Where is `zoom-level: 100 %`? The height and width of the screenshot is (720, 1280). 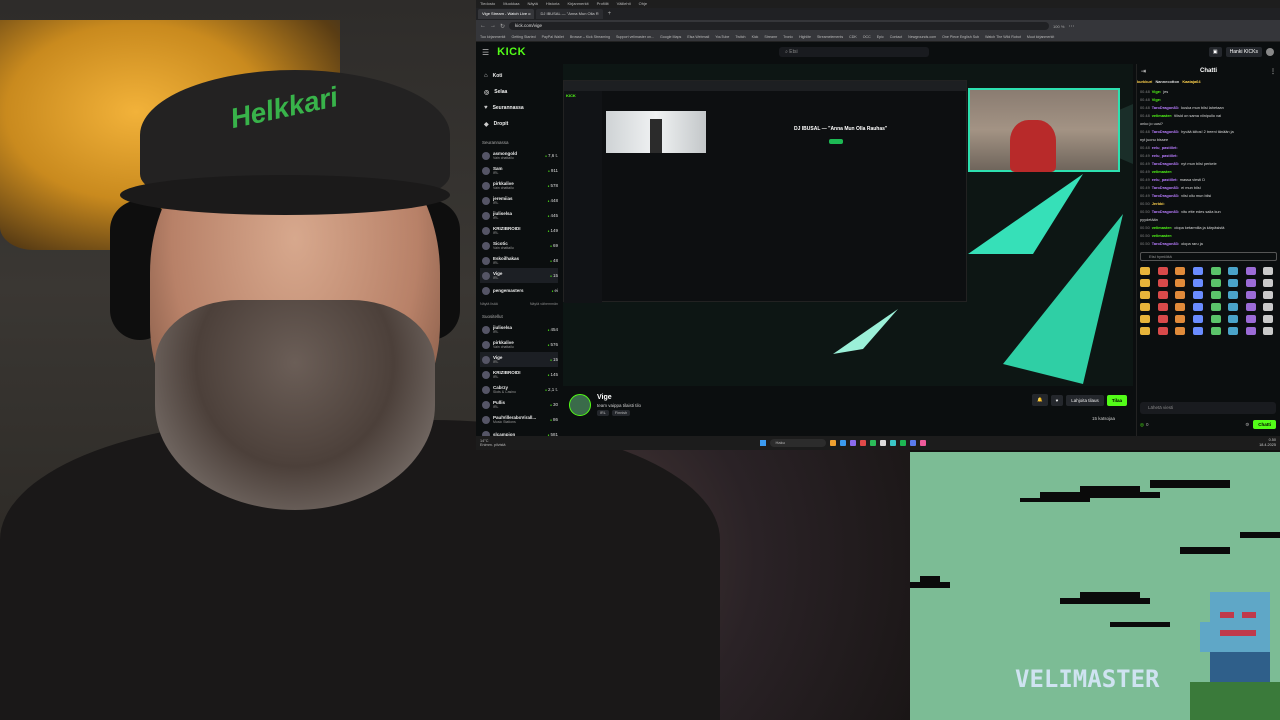 zoom-level: 100 % is located at coordinates (1058, 26).